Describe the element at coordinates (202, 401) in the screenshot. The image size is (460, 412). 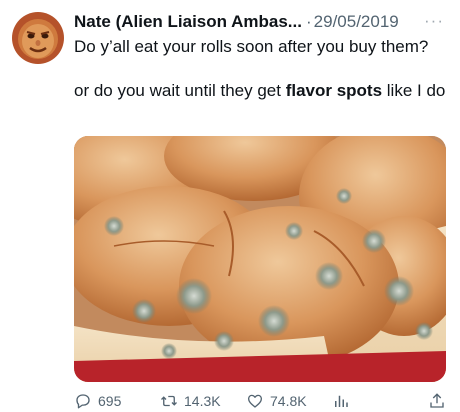
I see `retweet-count: 14.3K` at that location.